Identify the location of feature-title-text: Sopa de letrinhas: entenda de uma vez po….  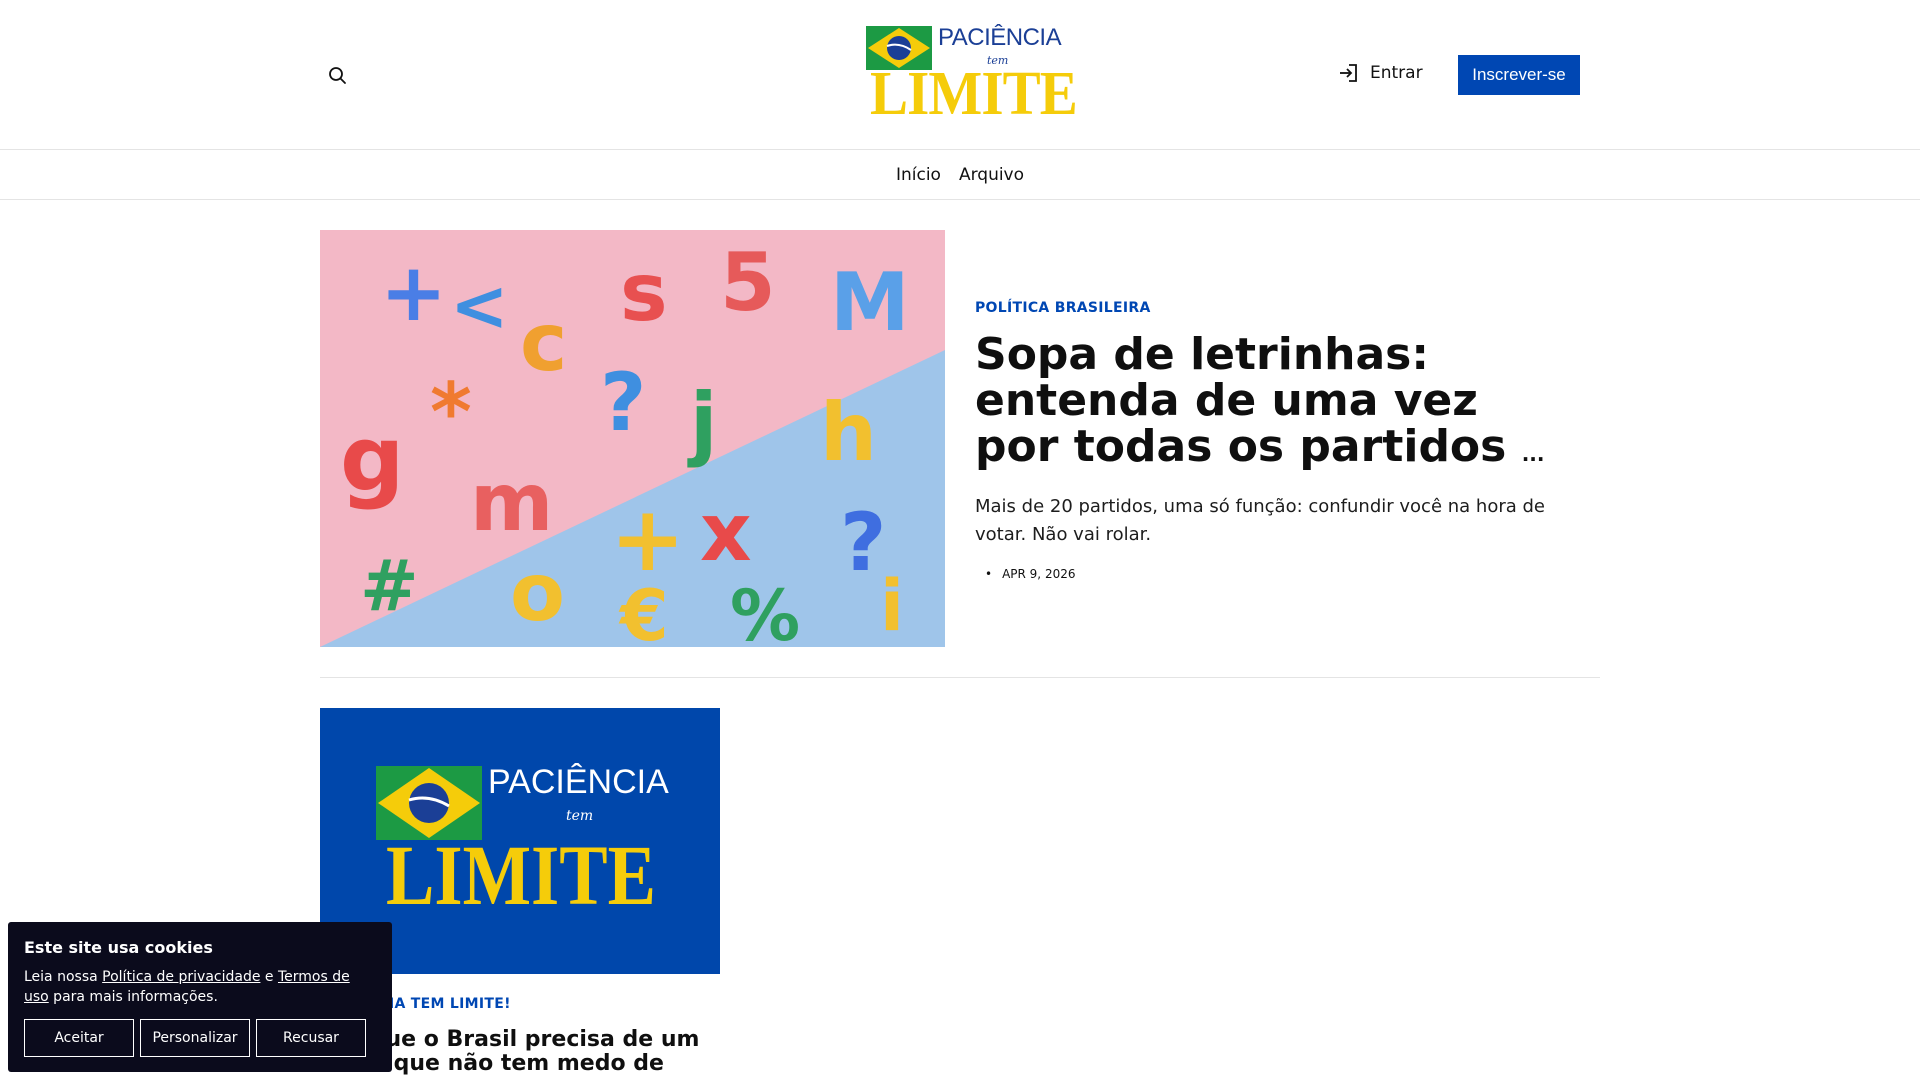
(1241, 400).